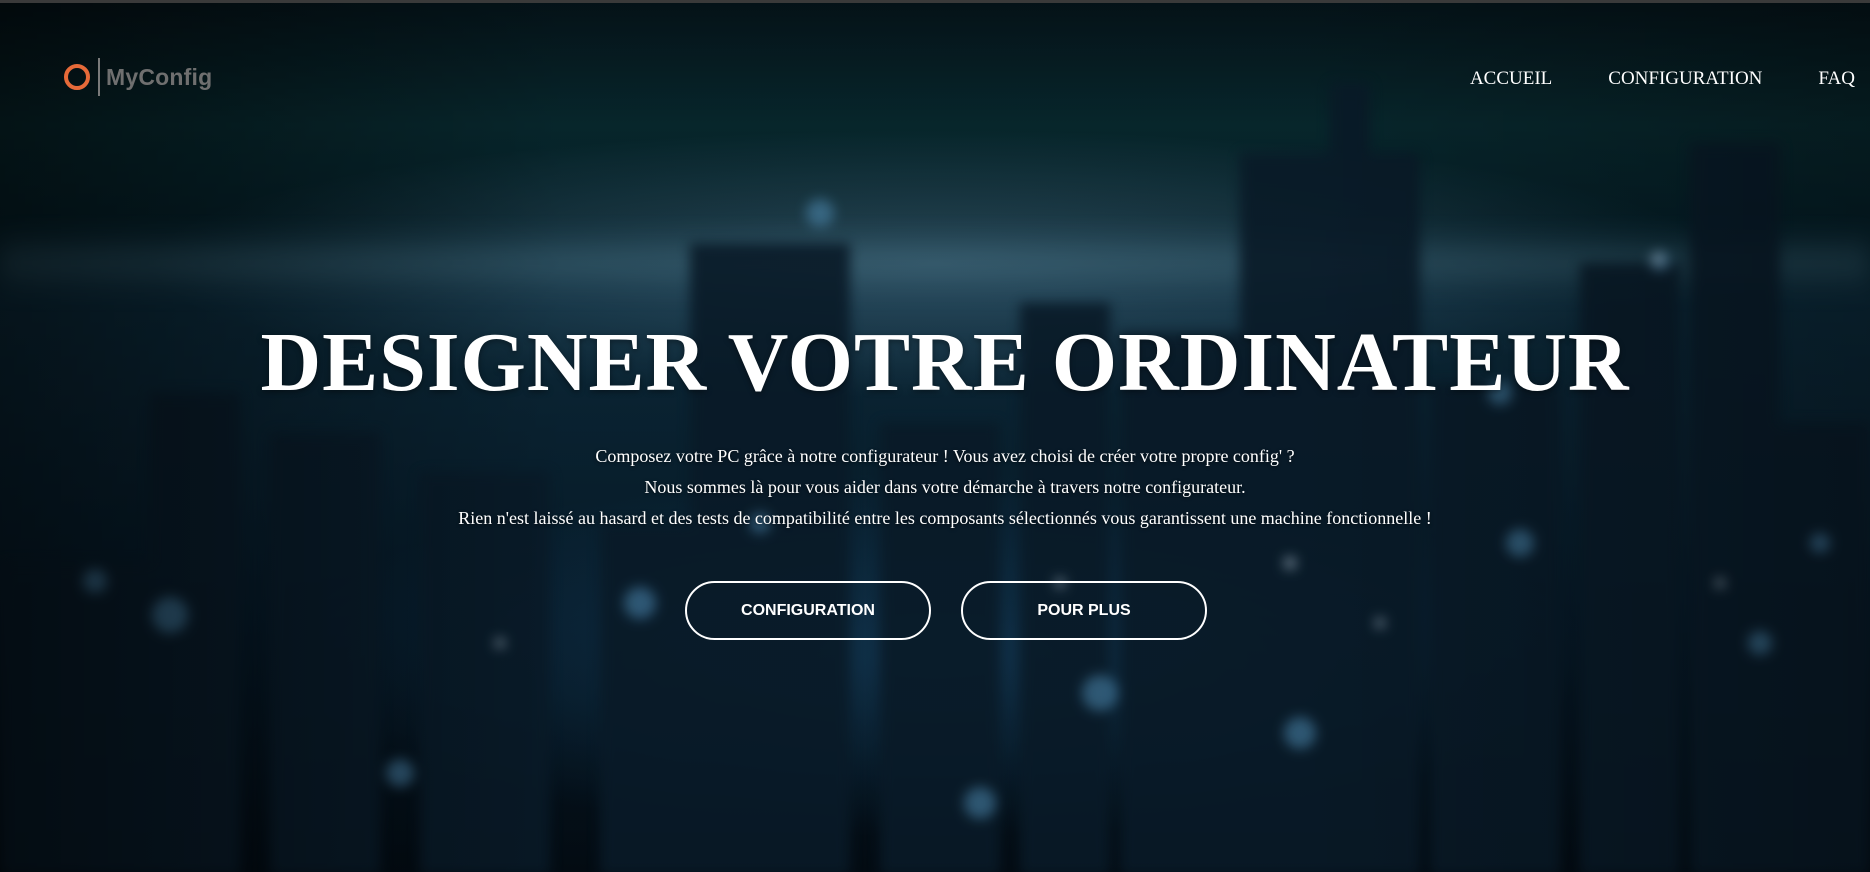 The height and width of the screenshot is (872, 1870). What do you see at coordinates (946, 610) in the screenshot?
I see `hero-actions: CONFIGURATION POUR PLUS` at bounding box center [946, 610].